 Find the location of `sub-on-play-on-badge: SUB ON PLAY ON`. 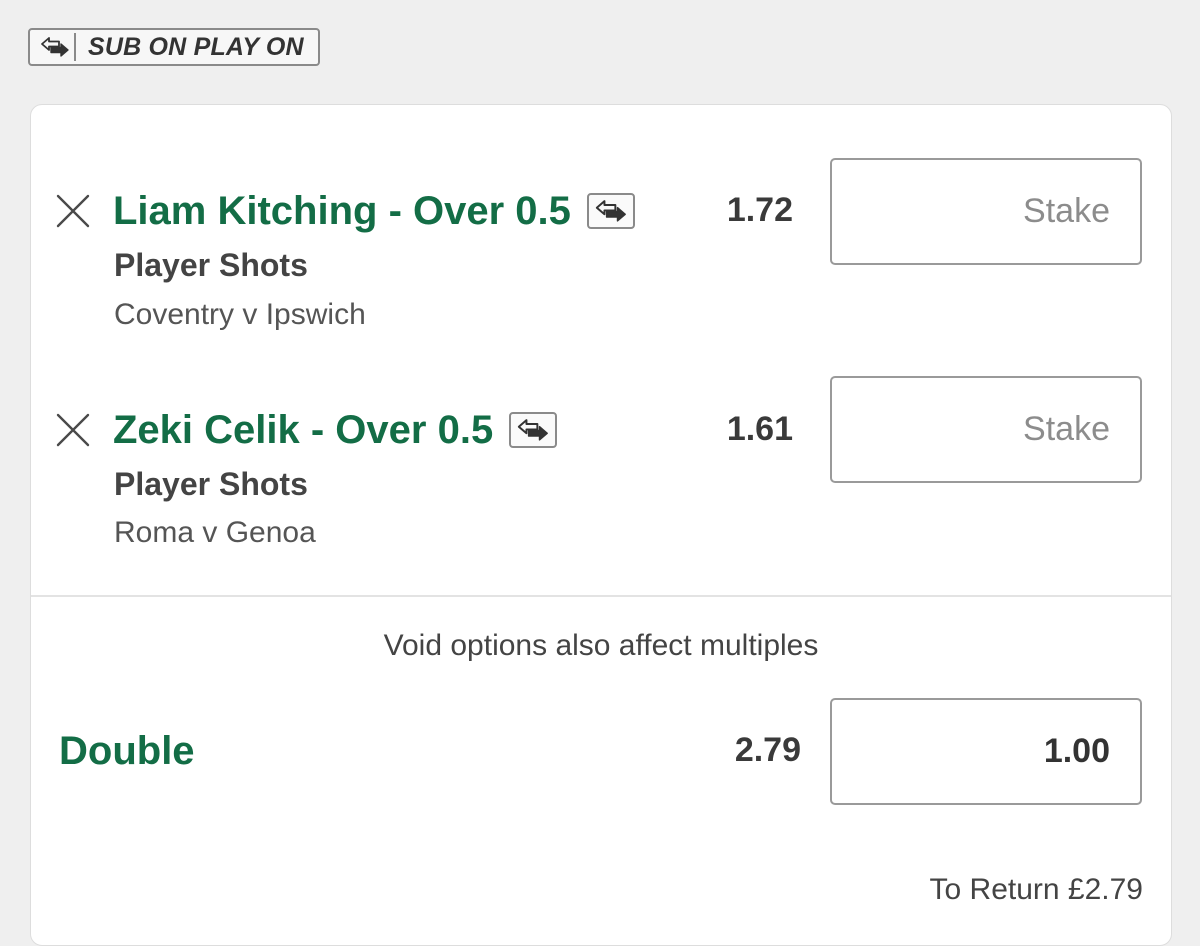

sub-on-play-on-badge: SUB ON PLAY ON is located at coordinates (174, 47).